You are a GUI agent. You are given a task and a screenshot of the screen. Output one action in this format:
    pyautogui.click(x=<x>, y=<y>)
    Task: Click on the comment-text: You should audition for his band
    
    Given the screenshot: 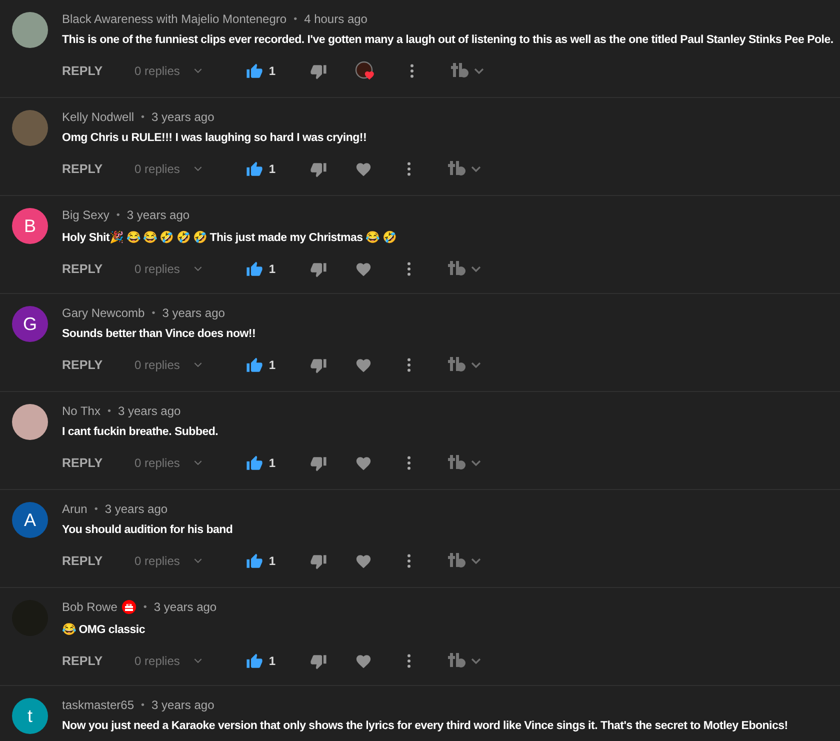 What is the action you would take?
    pyautogui.click(x=148, y=530)
    